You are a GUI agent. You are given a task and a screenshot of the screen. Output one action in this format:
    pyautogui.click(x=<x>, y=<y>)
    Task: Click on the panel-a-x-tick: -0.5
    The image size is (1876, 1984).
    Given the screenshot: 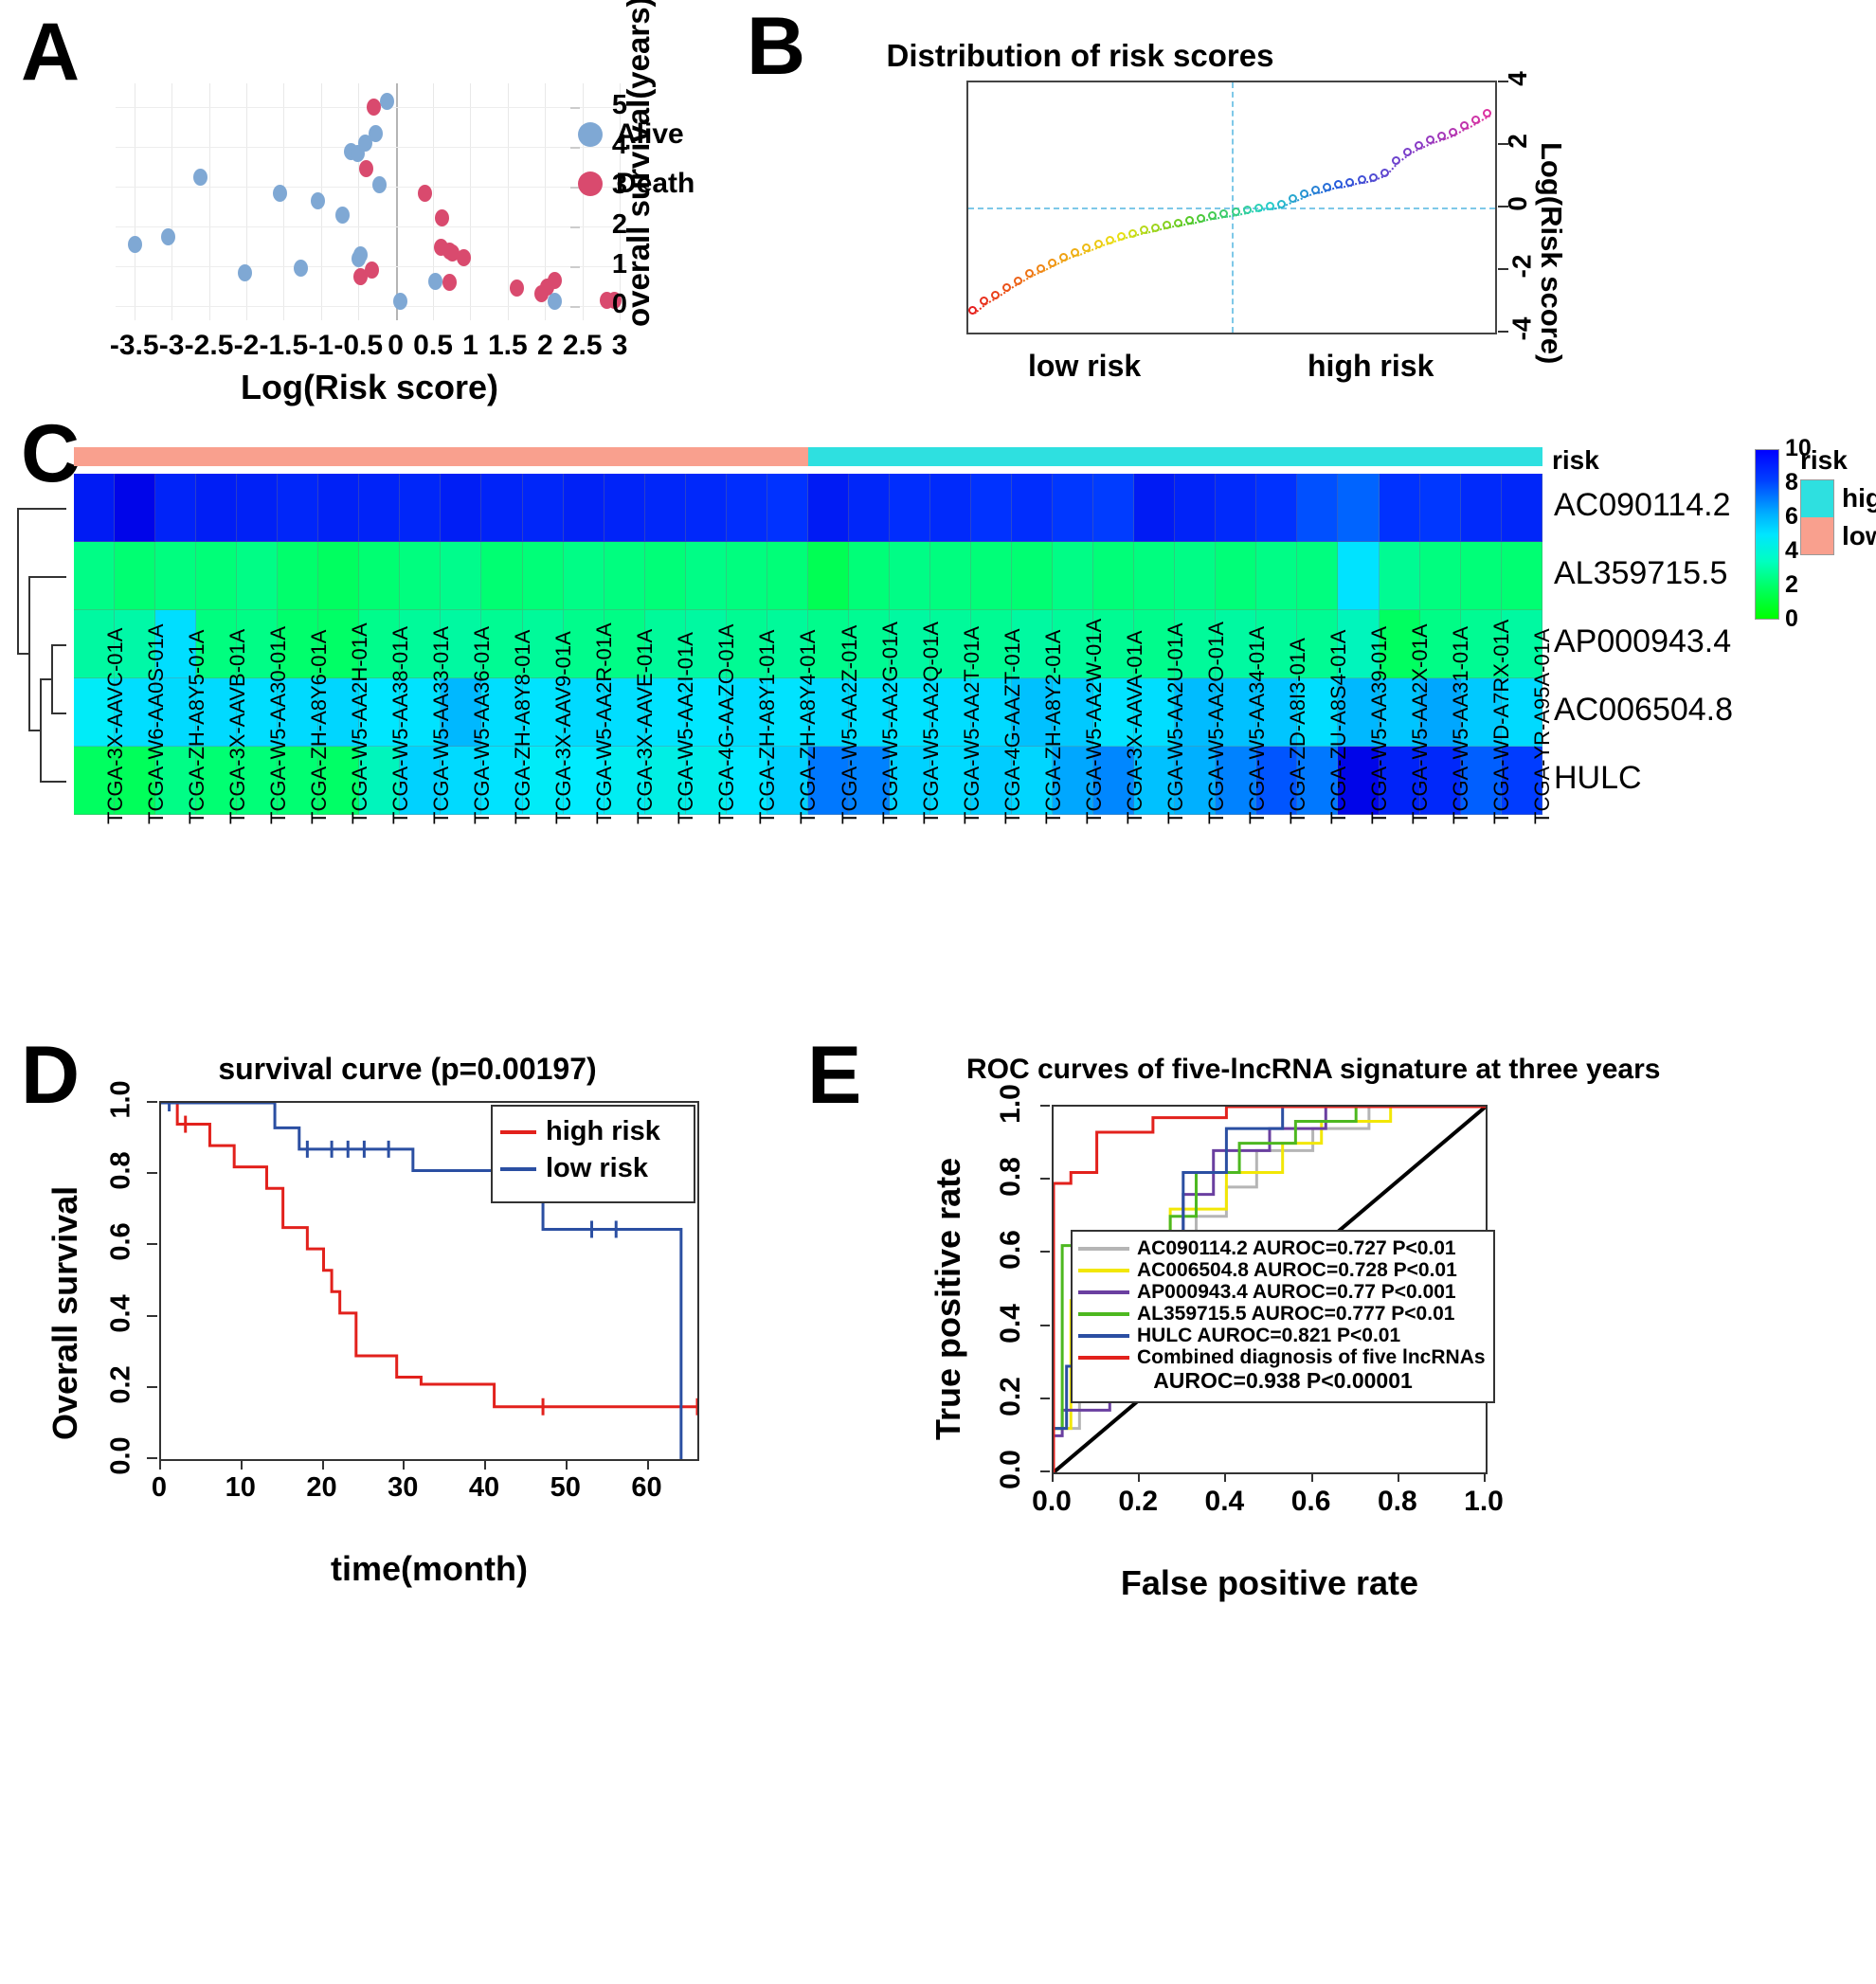 What is the action you would take?
    pyautogui.click(x=359, y=345)
    